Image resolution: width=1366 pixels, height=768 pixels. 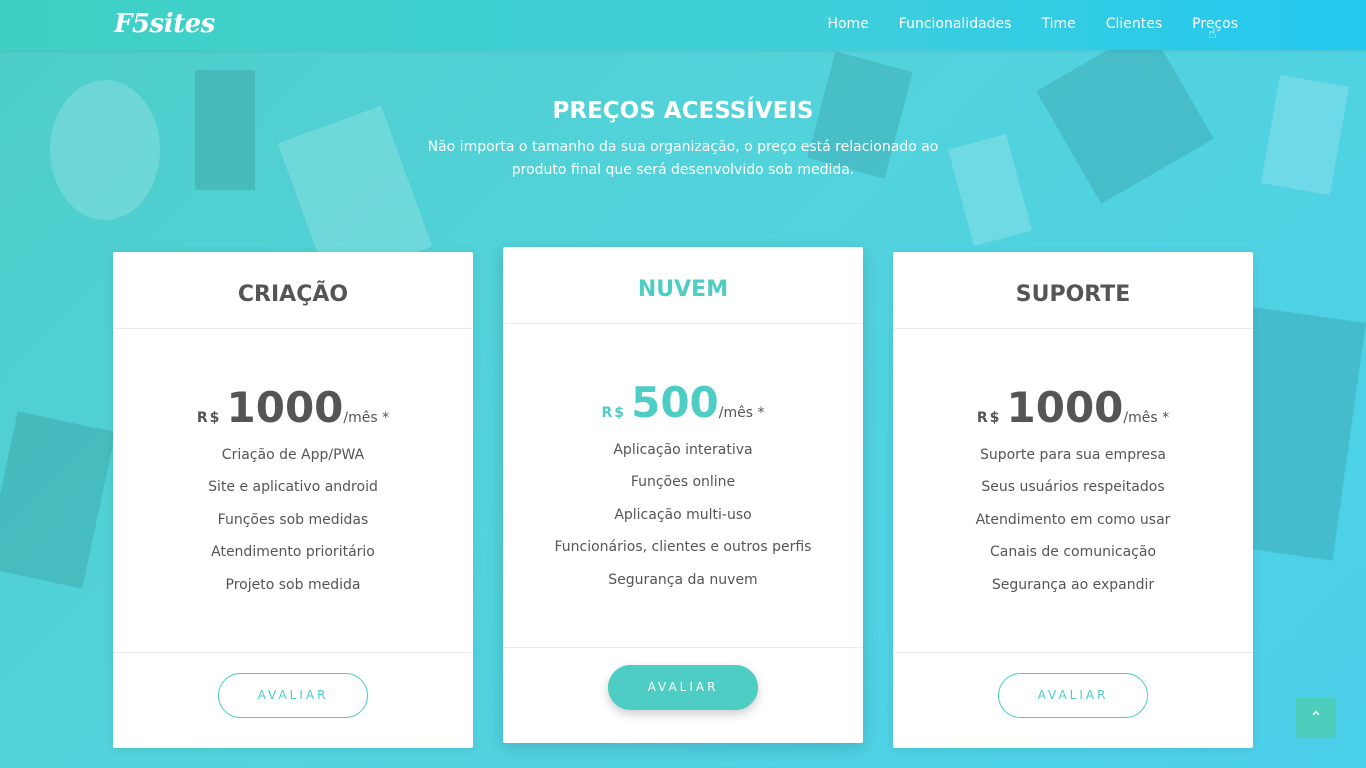 What do you see at coordinates (1073, 695) in the screenshot?
I see `avaliar-button-suporte: AVALIAR` at bounding box center [1073, 695].